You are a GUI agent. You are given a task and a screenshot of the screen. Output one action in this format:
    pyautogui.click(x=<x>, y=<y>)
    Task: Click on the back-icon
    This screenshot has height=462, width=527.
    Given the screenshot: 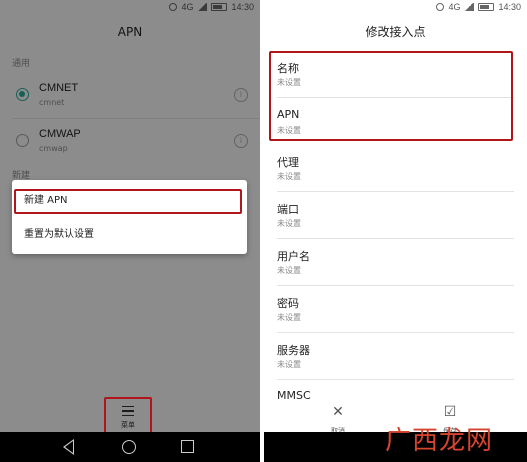 What is the action you would take?
    pyautogui.click(x=68, y=447)
    